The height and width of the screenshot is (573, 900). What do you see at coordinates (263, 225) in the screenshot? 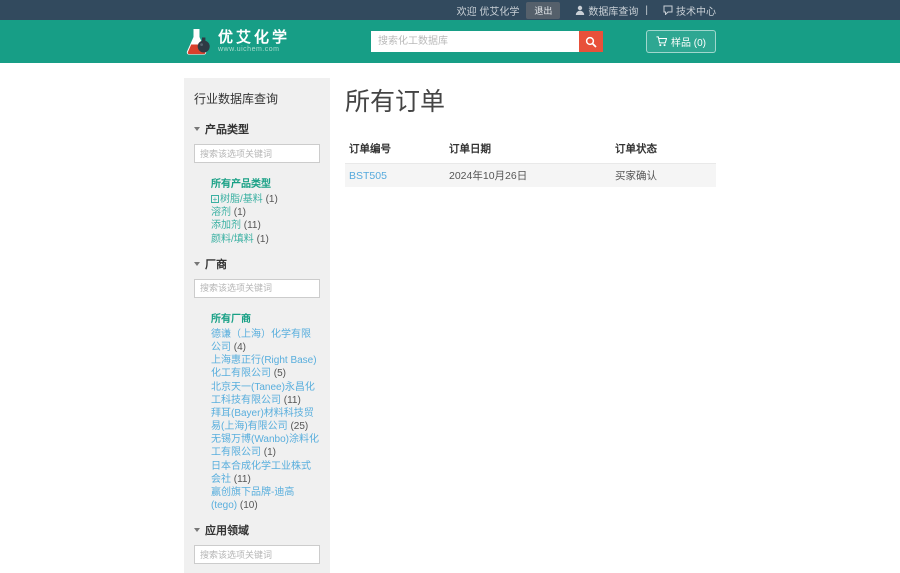
I see `filter-item-link: 添加剂 (11)` at bounding box center [263, 225].